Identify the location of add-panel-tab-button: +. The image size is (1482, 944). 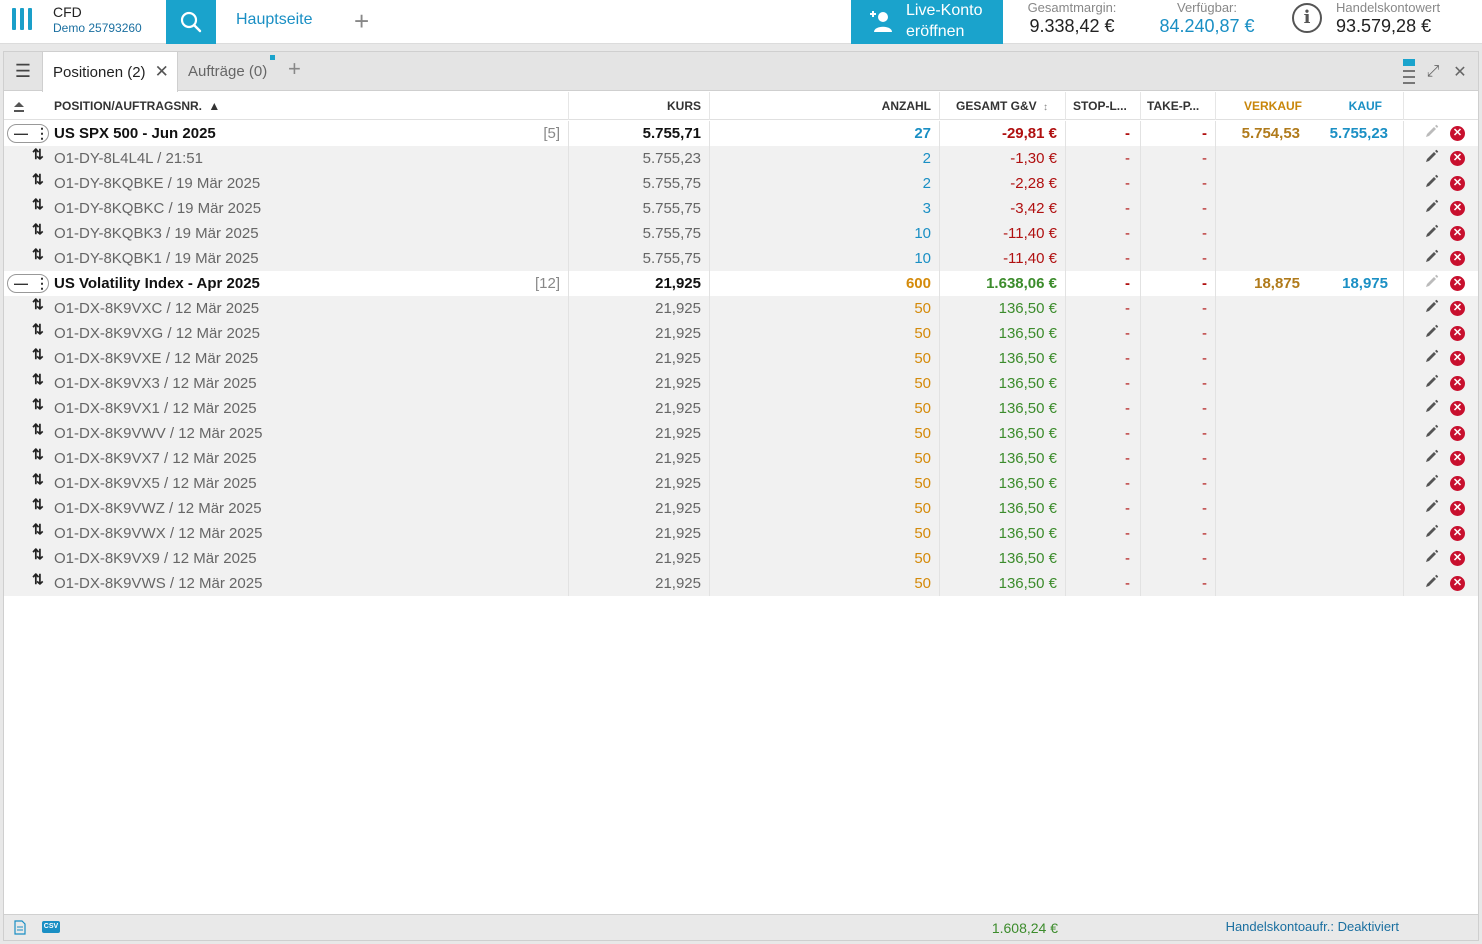
(294, 69).